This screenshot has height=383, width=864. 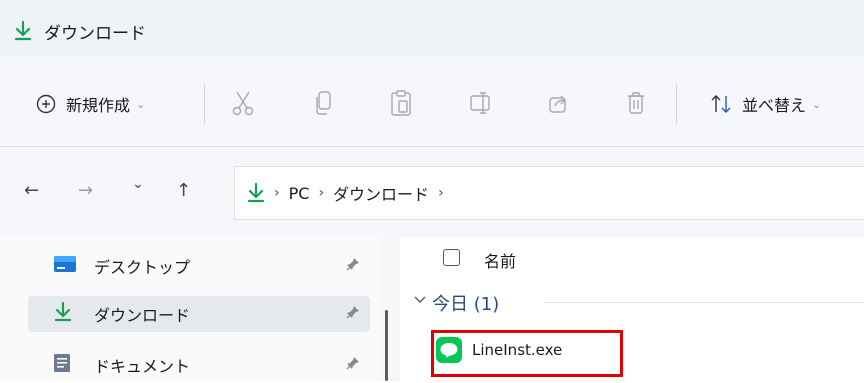 What do you see at coordinates (432, 28) in the screenshot?
I see `title-bar: ダウンロード` at bounding box center [432, 28].